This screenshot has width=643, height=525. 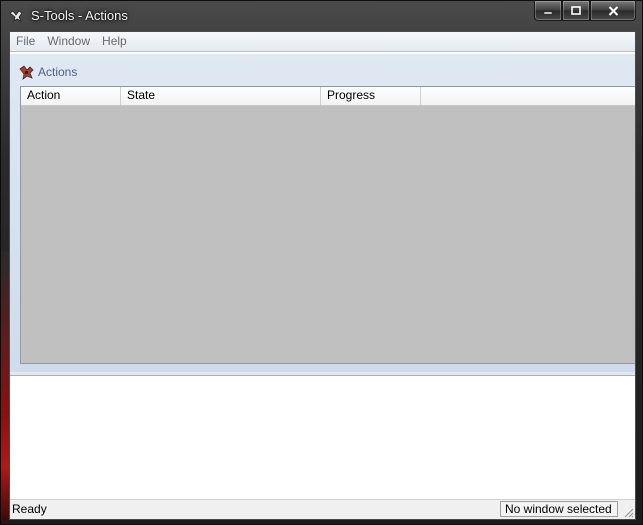 I want to click on actions-panel-header: Actions, so click(x=47, y=72).